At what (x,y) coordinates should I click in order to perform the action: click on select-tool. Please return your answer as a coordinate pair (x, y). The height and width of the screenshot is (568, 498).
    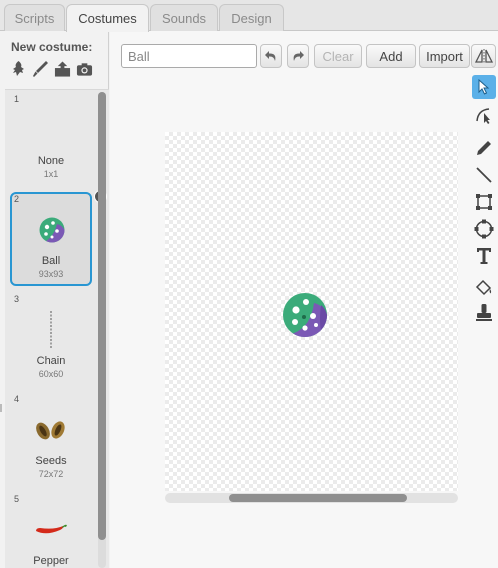
    Looking at the image, I should click on (484, 87).